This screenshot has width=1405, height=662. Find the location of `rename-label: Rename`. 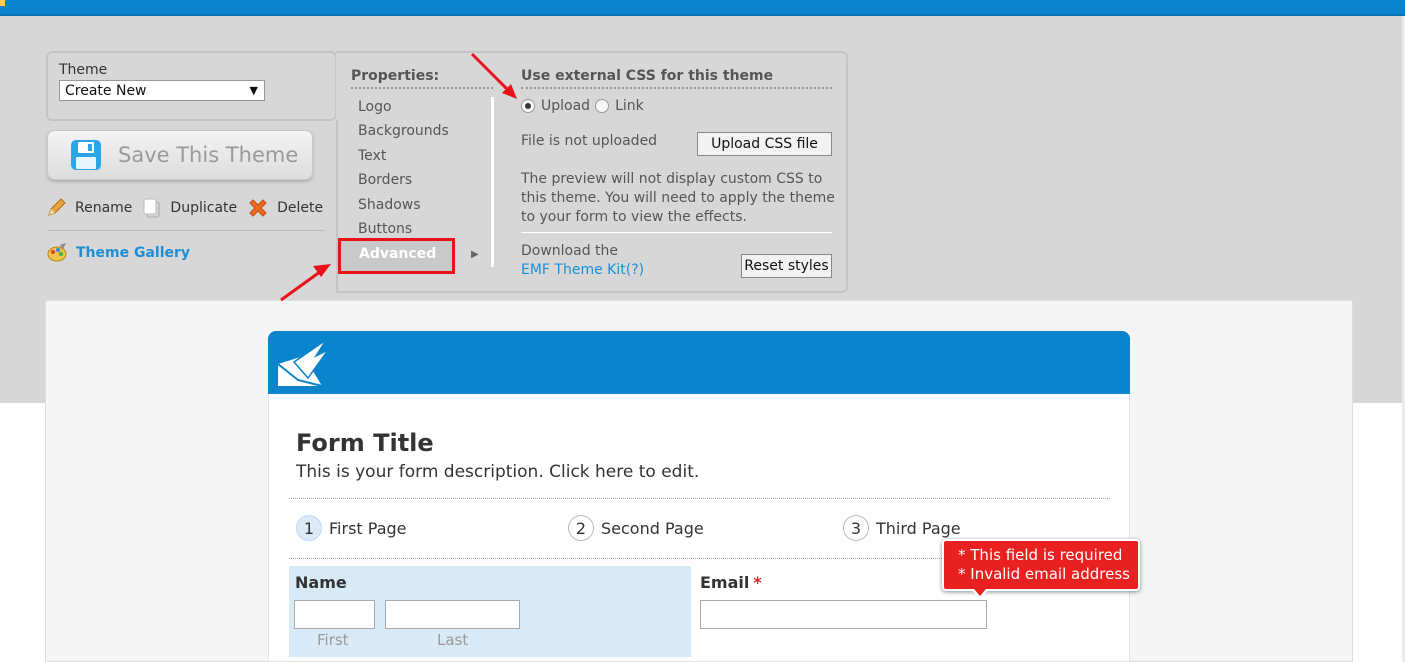

rename-label: Rename is located at coordinates (104, 208).